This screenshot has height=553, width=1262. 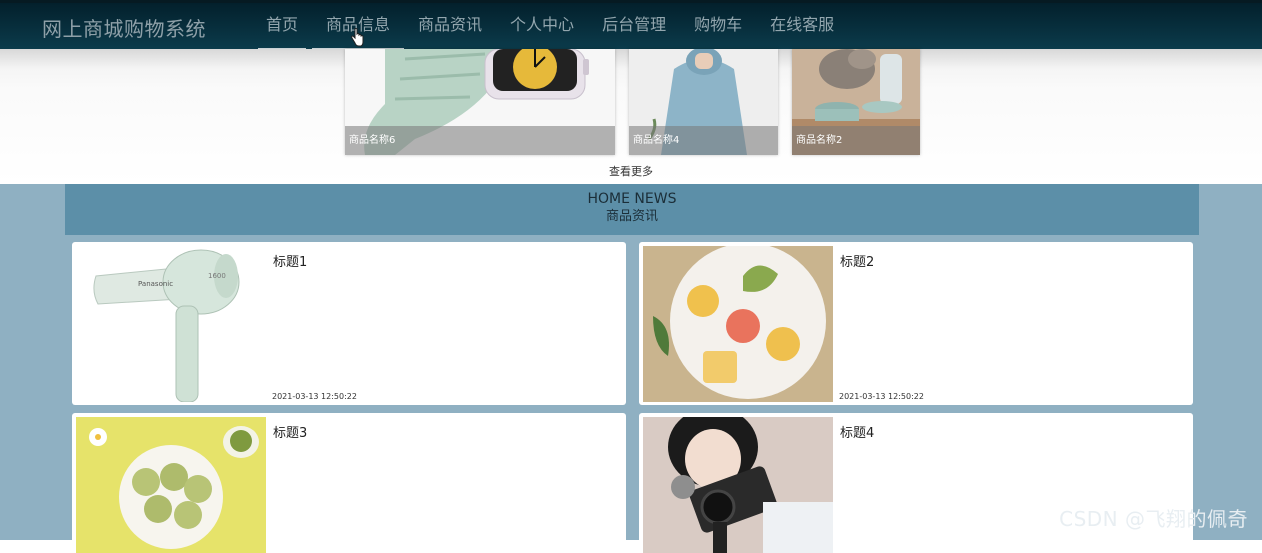 I want to click on camera-person-image, so click(x=738, y=485).